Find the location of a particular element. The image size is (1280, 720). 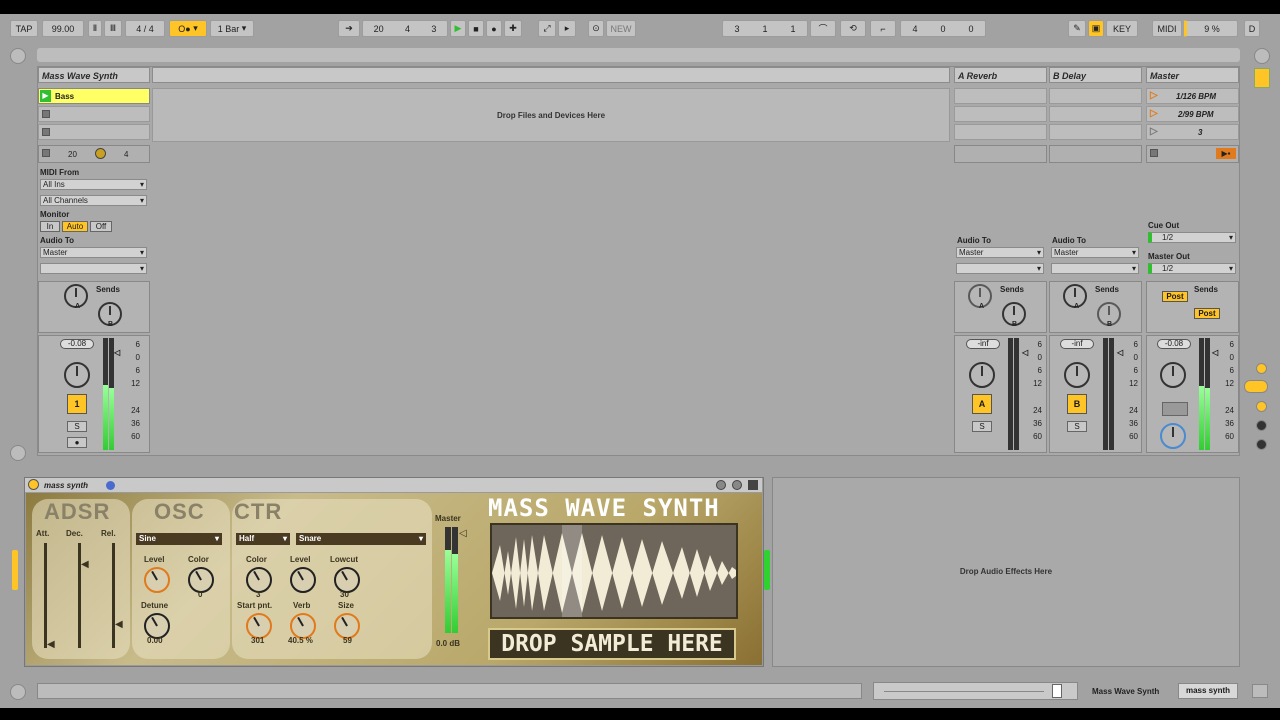

sends-toggle-icon is located at coordinates (1261, 406).